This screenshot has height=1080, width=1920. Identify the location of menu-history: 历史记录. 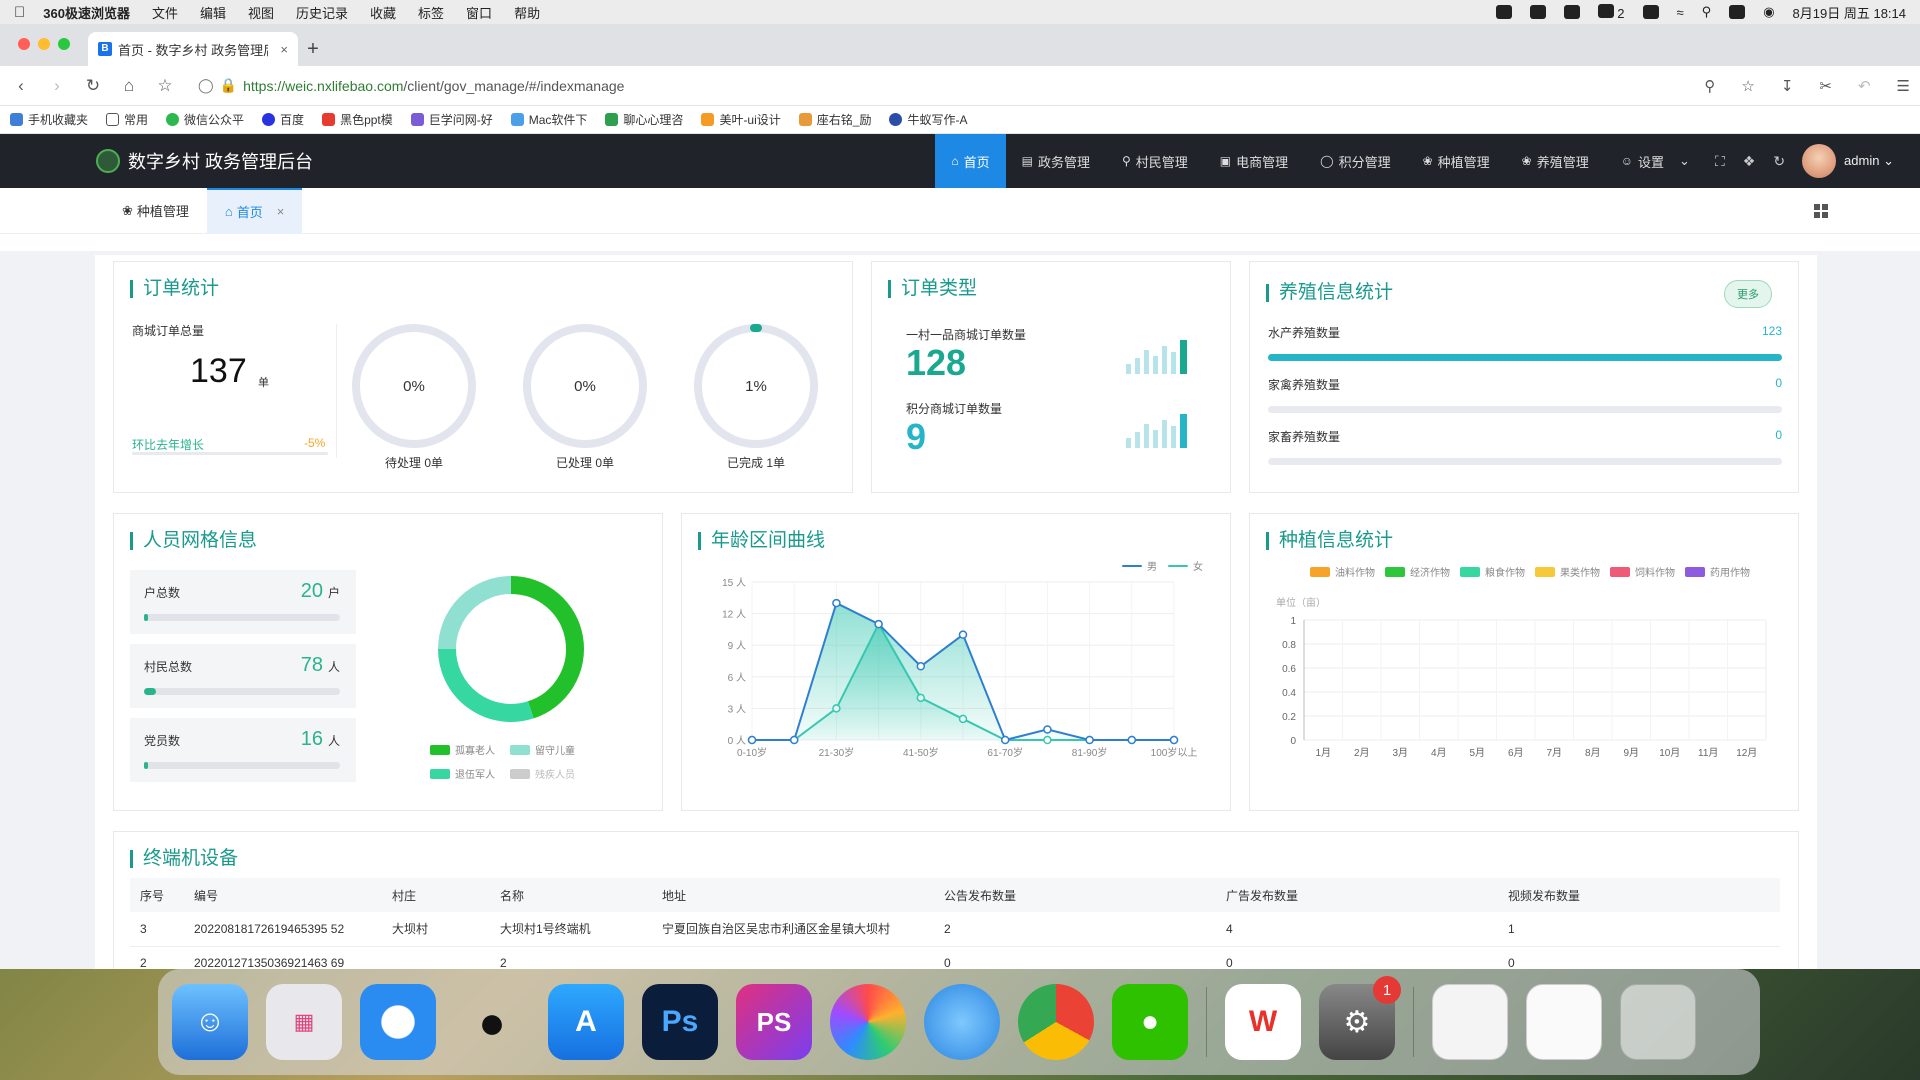
(322, 12).